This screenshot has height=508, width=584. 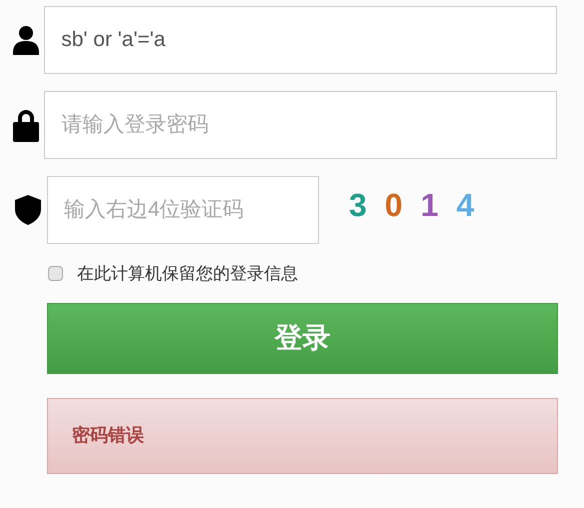 What do you see at coordinates (393, 205) in the screenshot?
I see `captcha-digit: 0` at bounding box center [393, 205].